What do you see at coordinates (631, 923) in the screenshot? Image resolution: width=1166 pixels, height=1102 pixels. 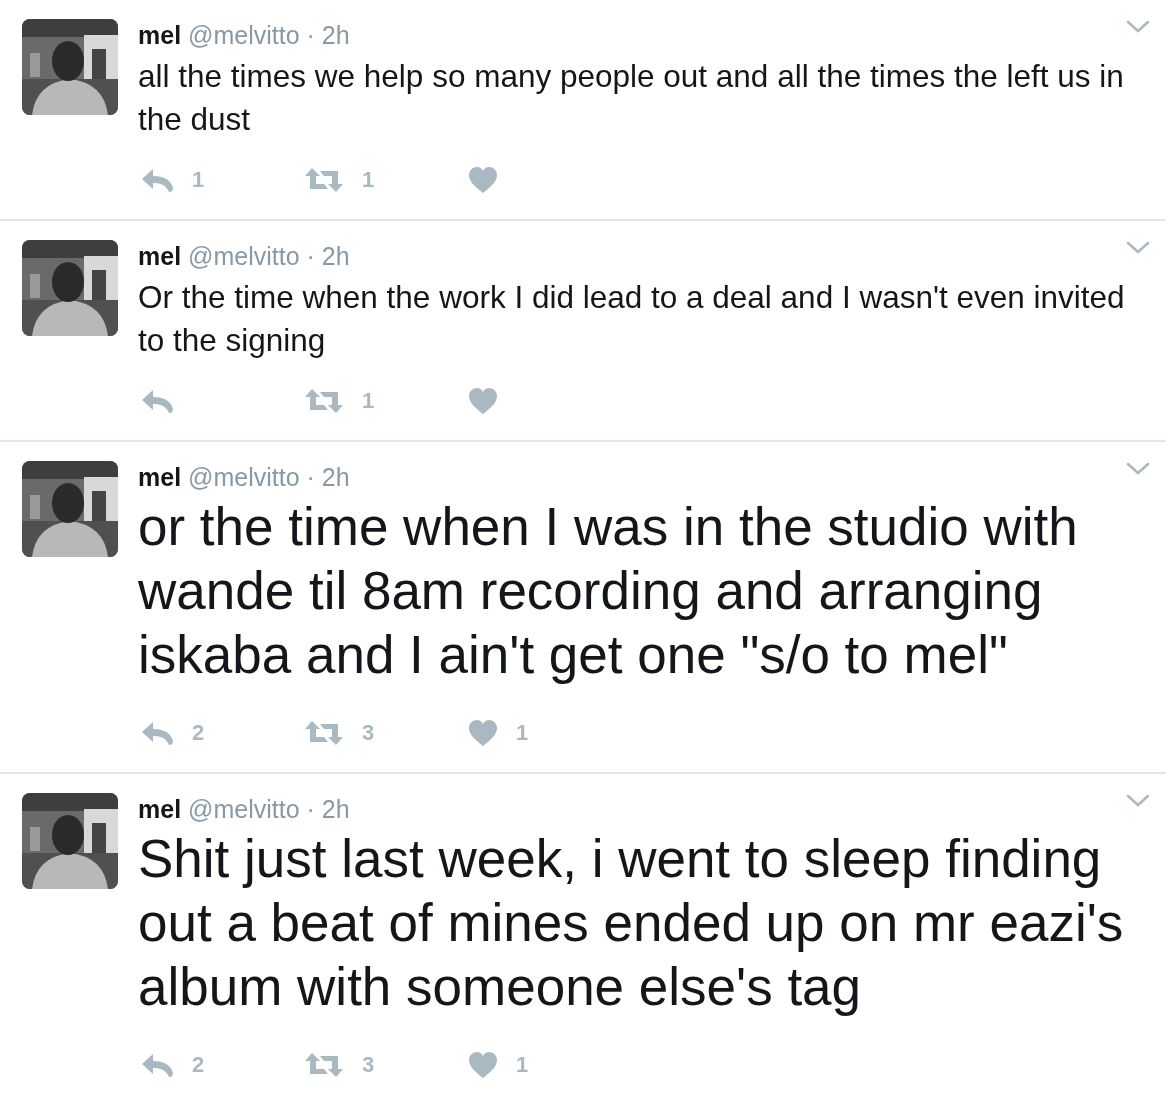 I see `tweet-text: Shit just last week, i went to sleep finding out a beat of mines ended up on mr eazi's album with someone else's tag` at bounding box center [631, 923].